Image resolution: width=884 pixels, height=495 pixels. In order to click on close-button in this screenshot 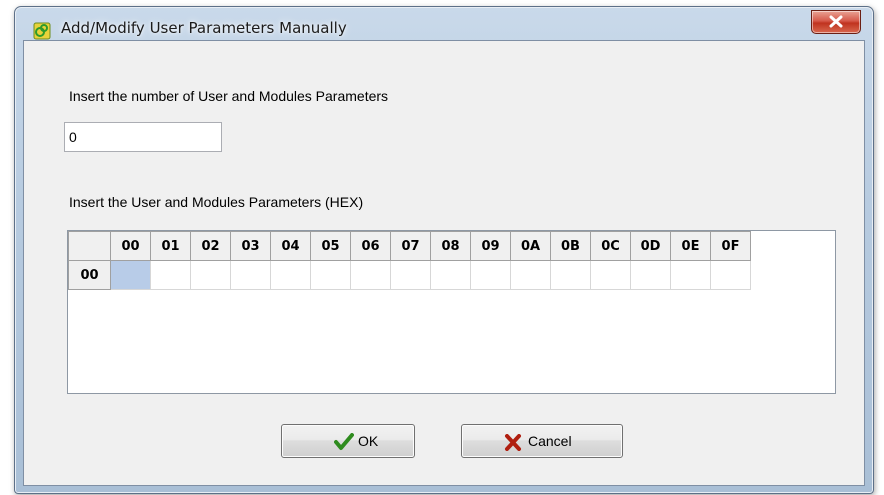, I will do `click(836, 22)`.